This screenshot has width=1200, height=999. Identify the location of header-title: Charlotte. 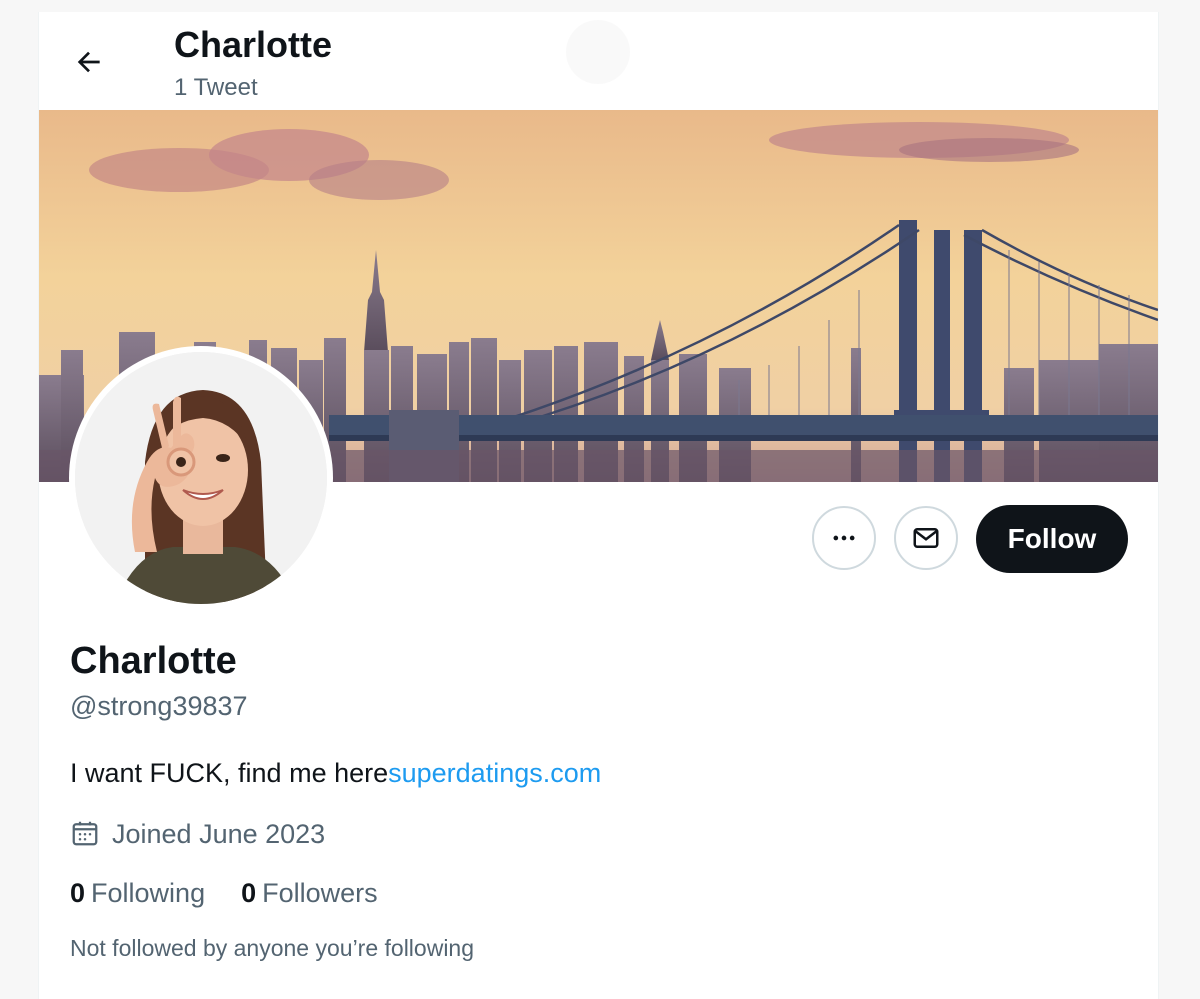
(253, 44).